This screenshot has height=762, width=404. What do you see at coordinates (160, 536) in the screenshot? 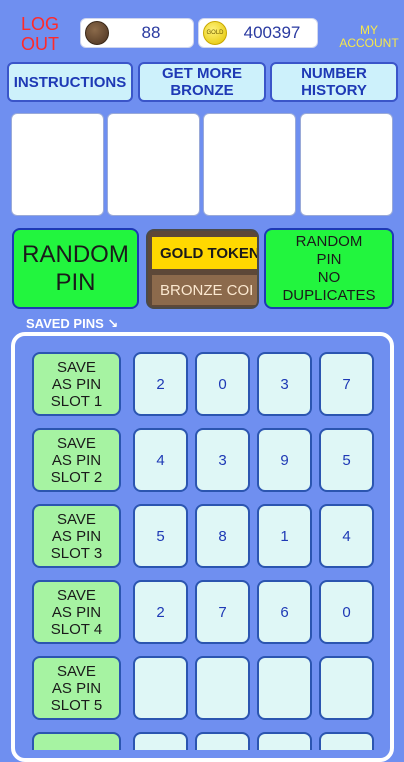
I see `slot-3-digit-1: 5` at bounding box center [160, 536].